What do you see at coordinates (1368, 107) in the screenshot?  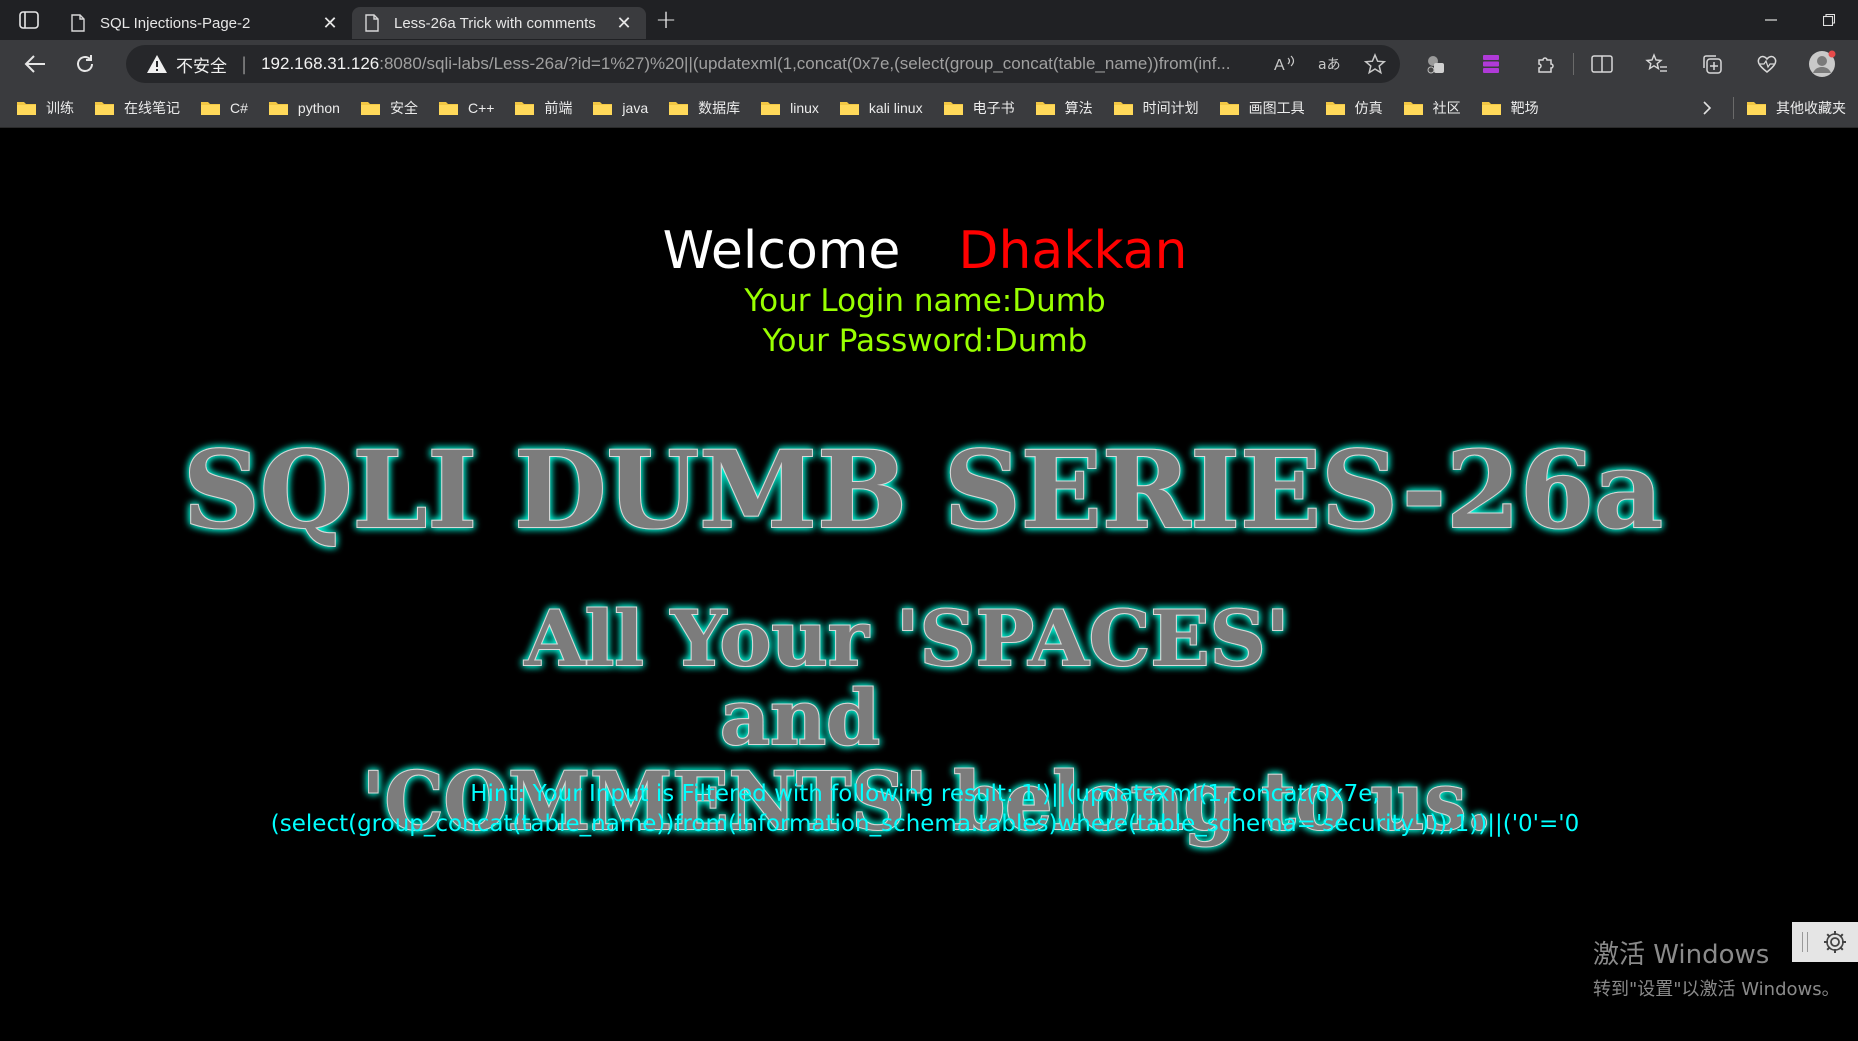 I see `bookmark-label: 仿真` at bounding box center [1368, 107].